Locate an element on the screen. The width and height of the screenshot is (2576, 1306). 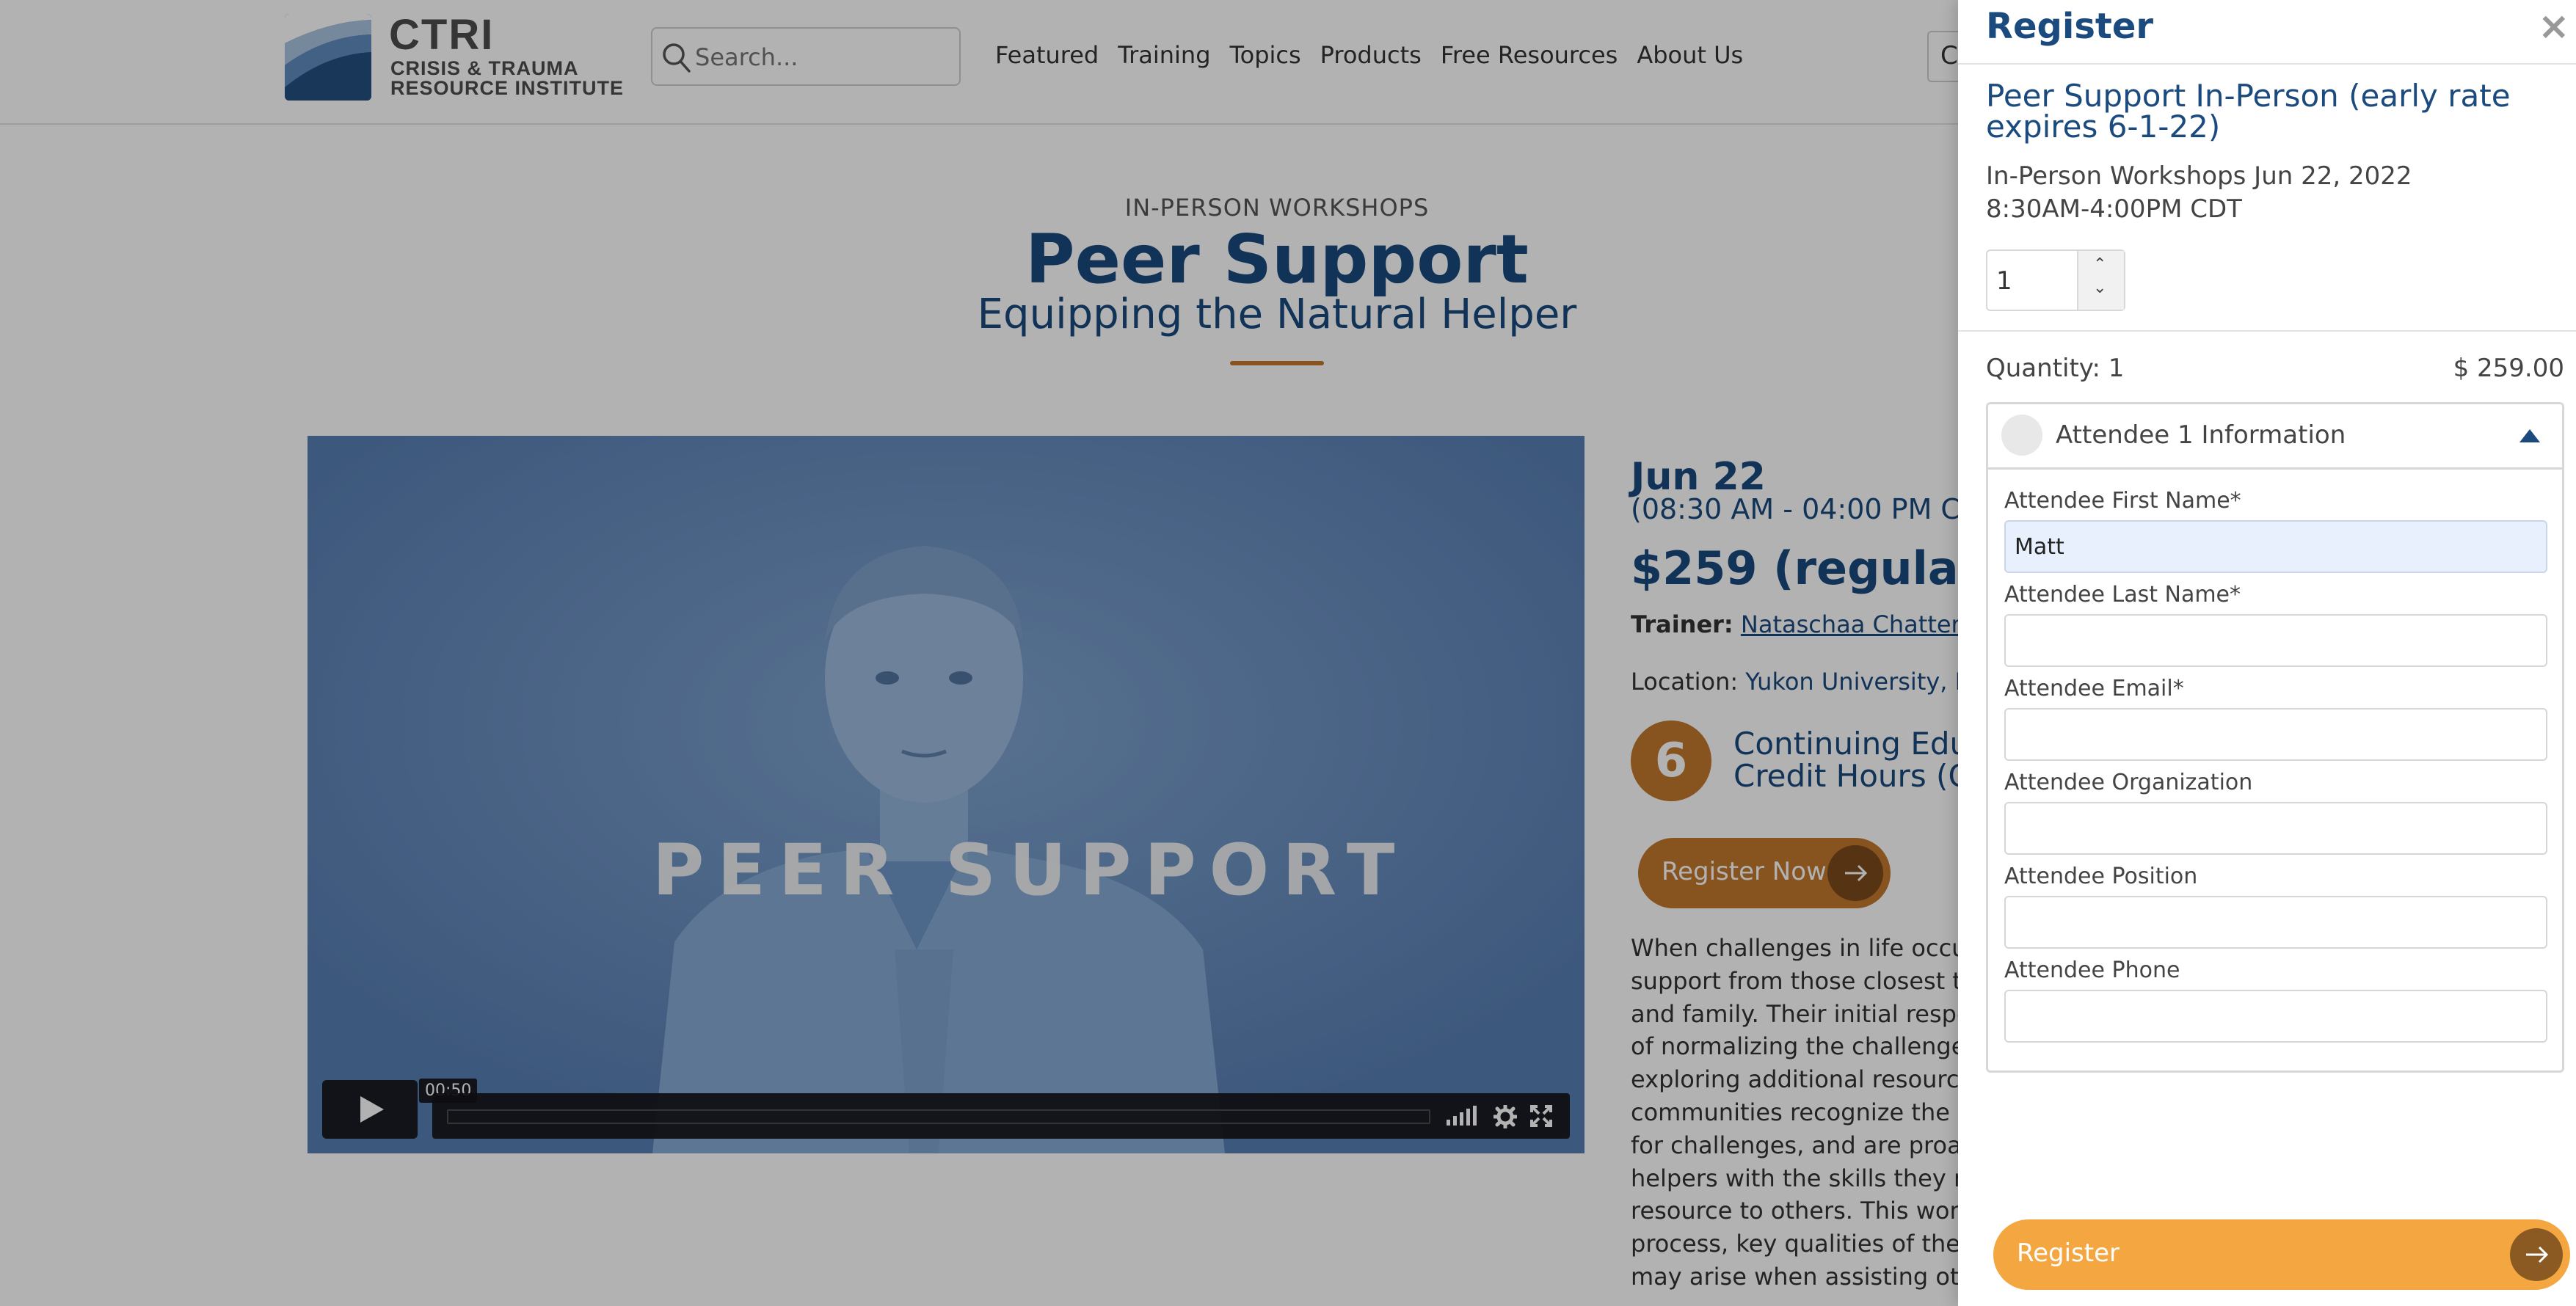
register-button-label: Register is located at coordinates (2068, 1253).